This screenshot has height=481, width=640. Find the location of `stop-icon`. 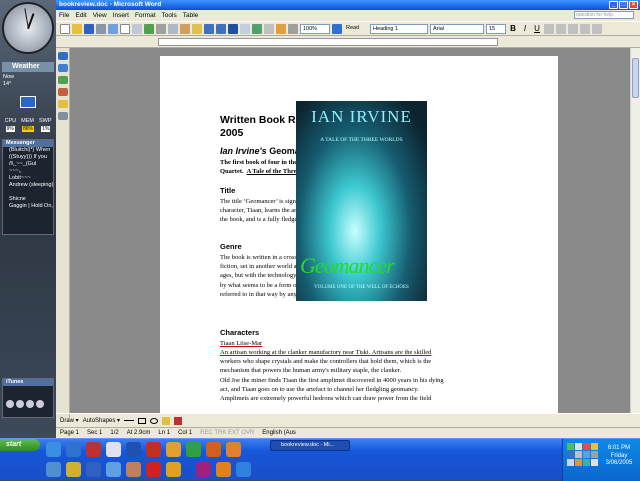

stop-icon is located at coordinates (40, 404).